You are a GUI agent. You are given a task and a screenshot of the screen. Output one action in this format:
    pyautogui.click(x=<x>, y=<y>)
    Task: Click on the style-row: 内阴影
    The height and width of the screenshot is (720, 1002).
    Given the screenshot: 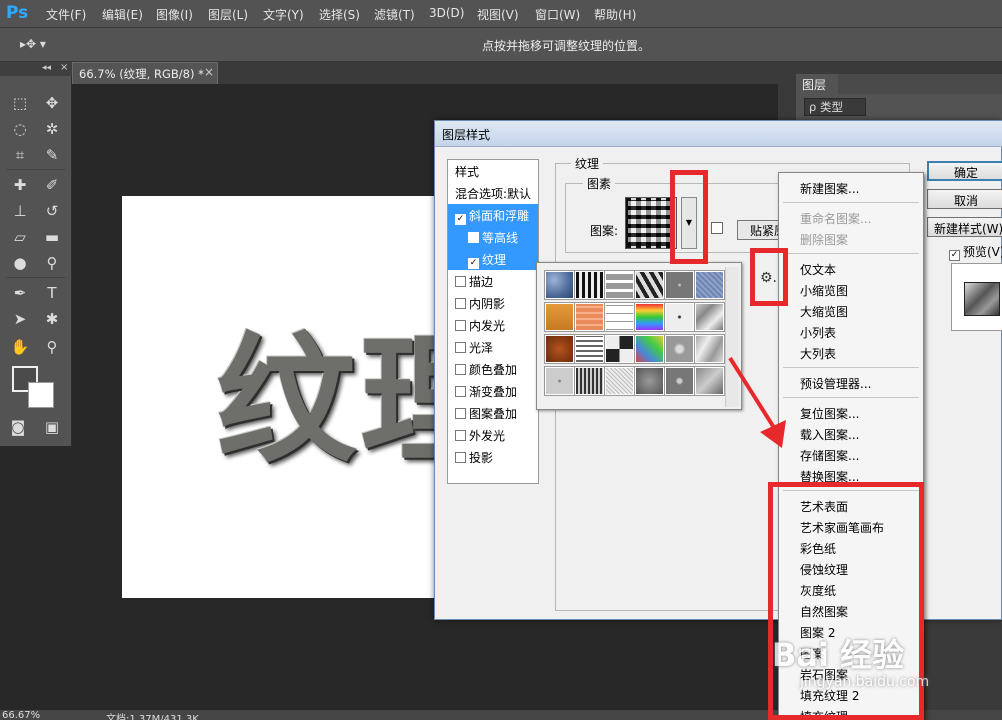 What is the action you would take?
    pyautogui.click(x=493, y=303)
    